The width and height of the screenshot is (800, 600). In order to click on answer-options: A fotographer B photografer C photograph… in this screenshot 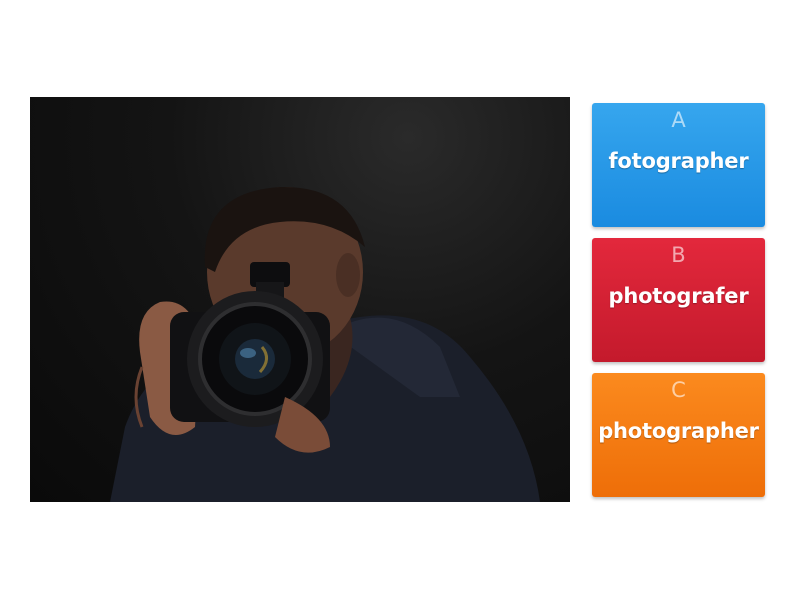, I will do `click(678, 305)`.